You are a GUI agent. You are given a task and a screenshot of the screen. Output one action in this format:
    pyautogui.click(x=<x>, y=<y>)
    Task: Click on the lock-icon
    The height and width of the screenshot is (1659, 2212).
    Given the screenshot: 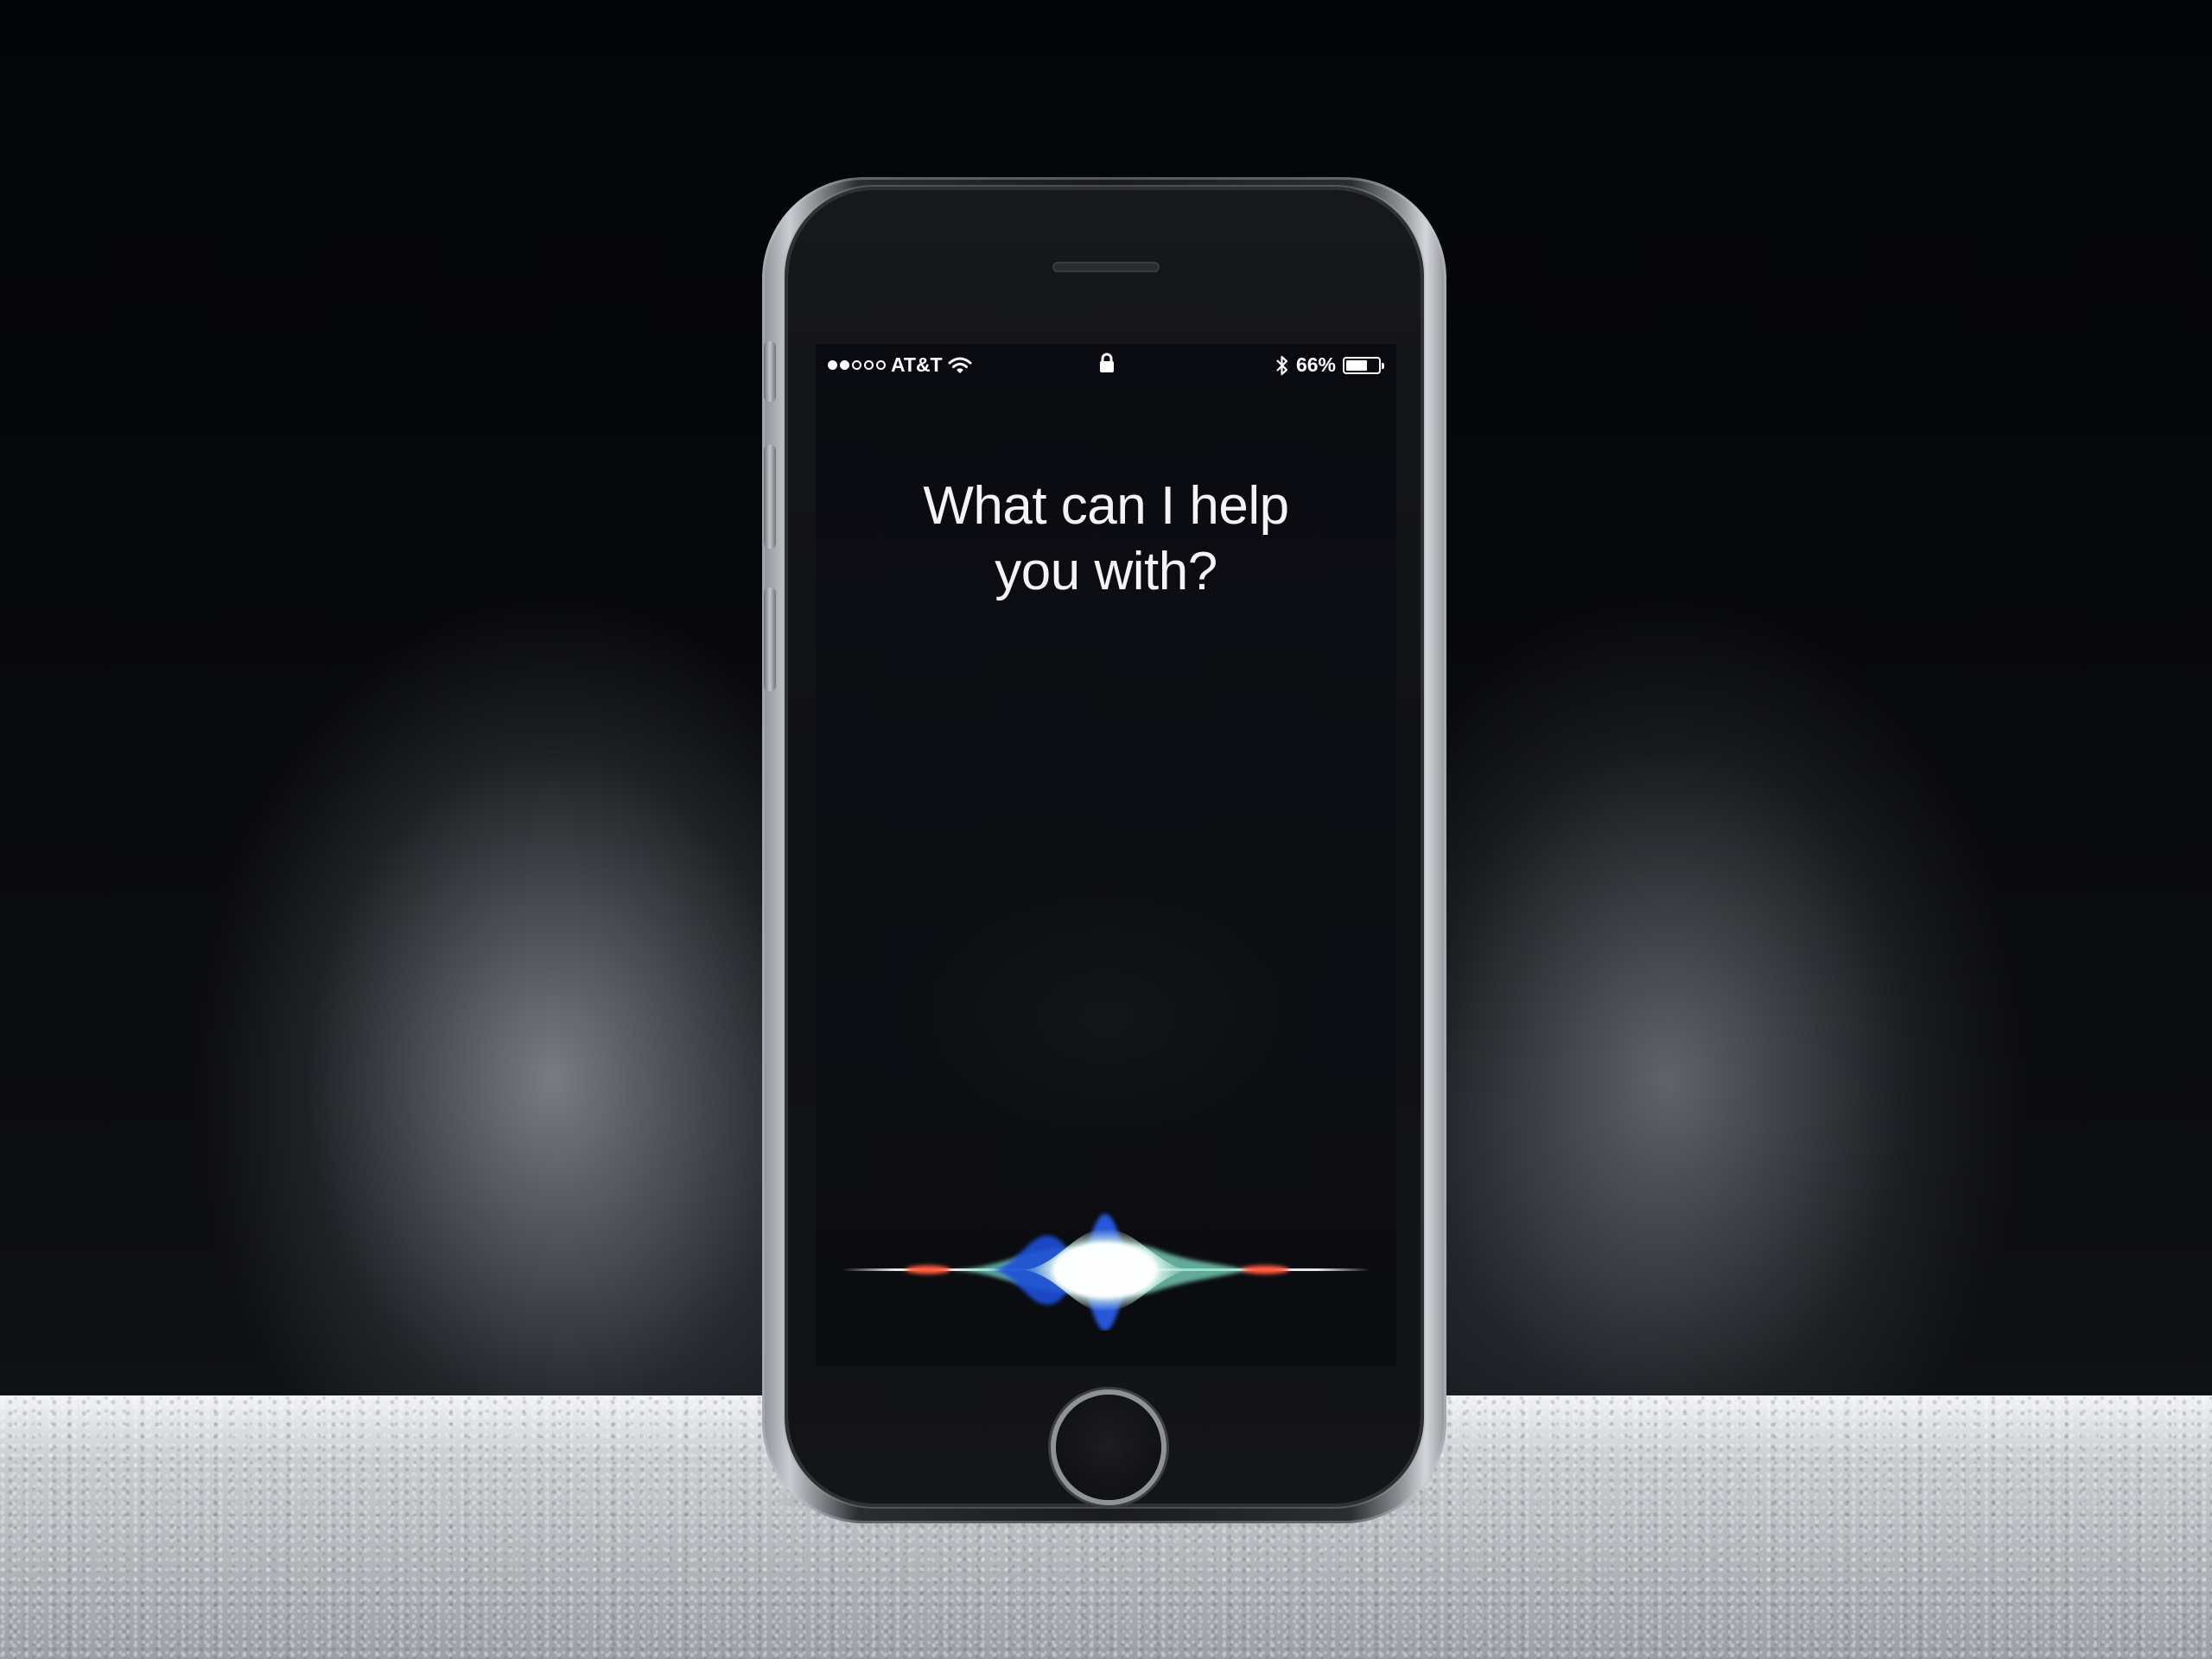 What is the action you would take?
    pyautogui.click(x=1107, y=362)
    